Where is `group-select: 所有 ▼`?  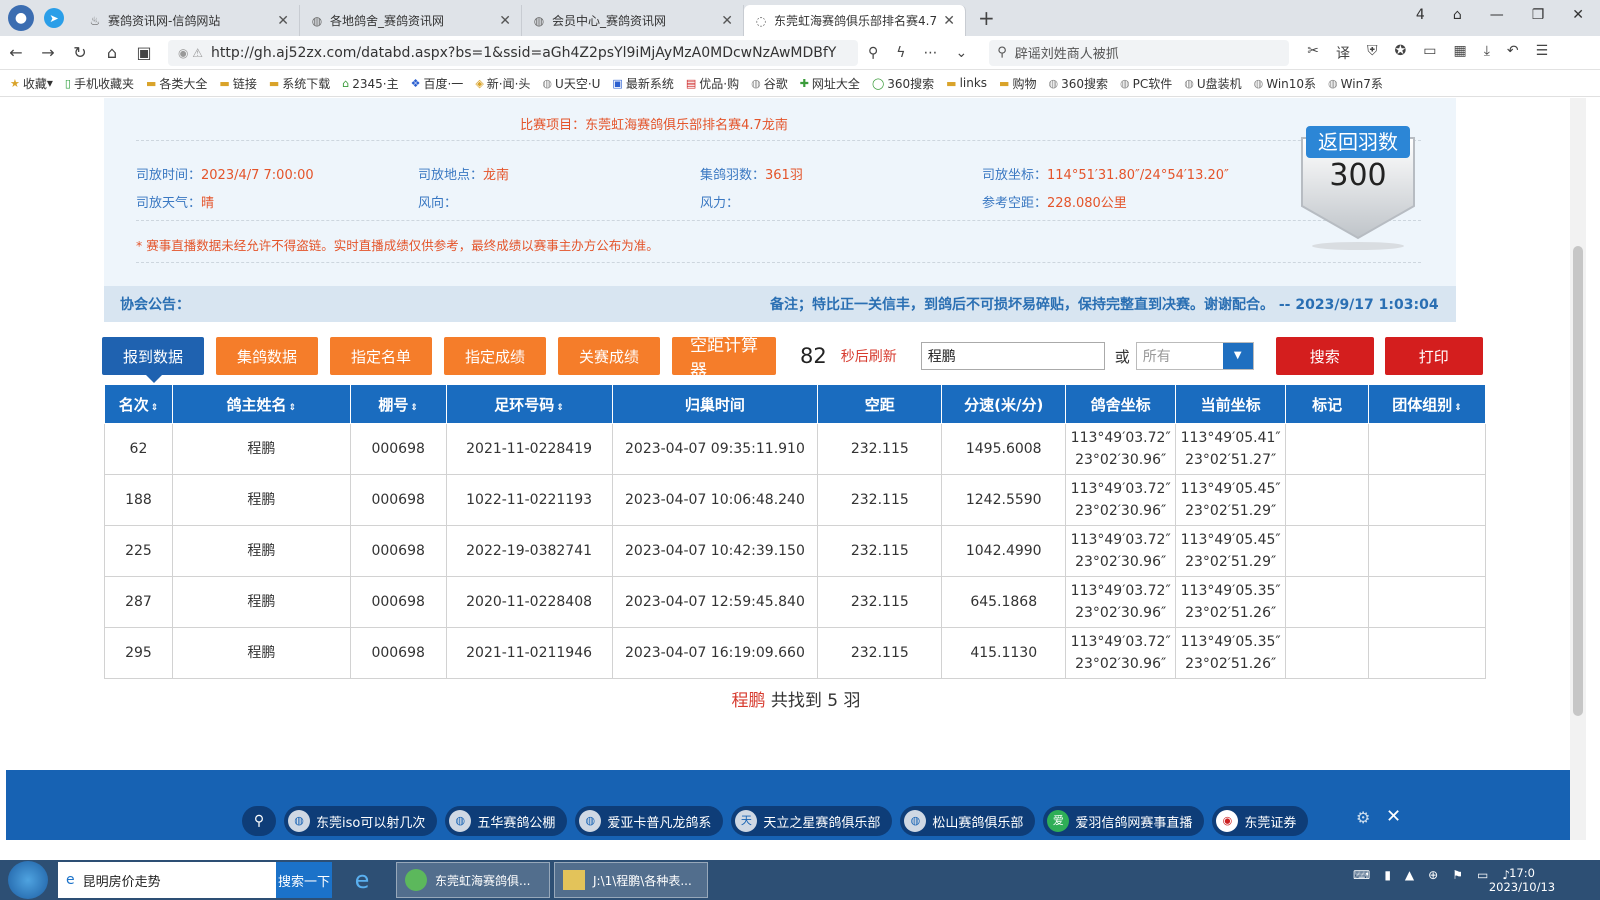
group-select: 所有 ▼ is located at coordinates (1194, 356).